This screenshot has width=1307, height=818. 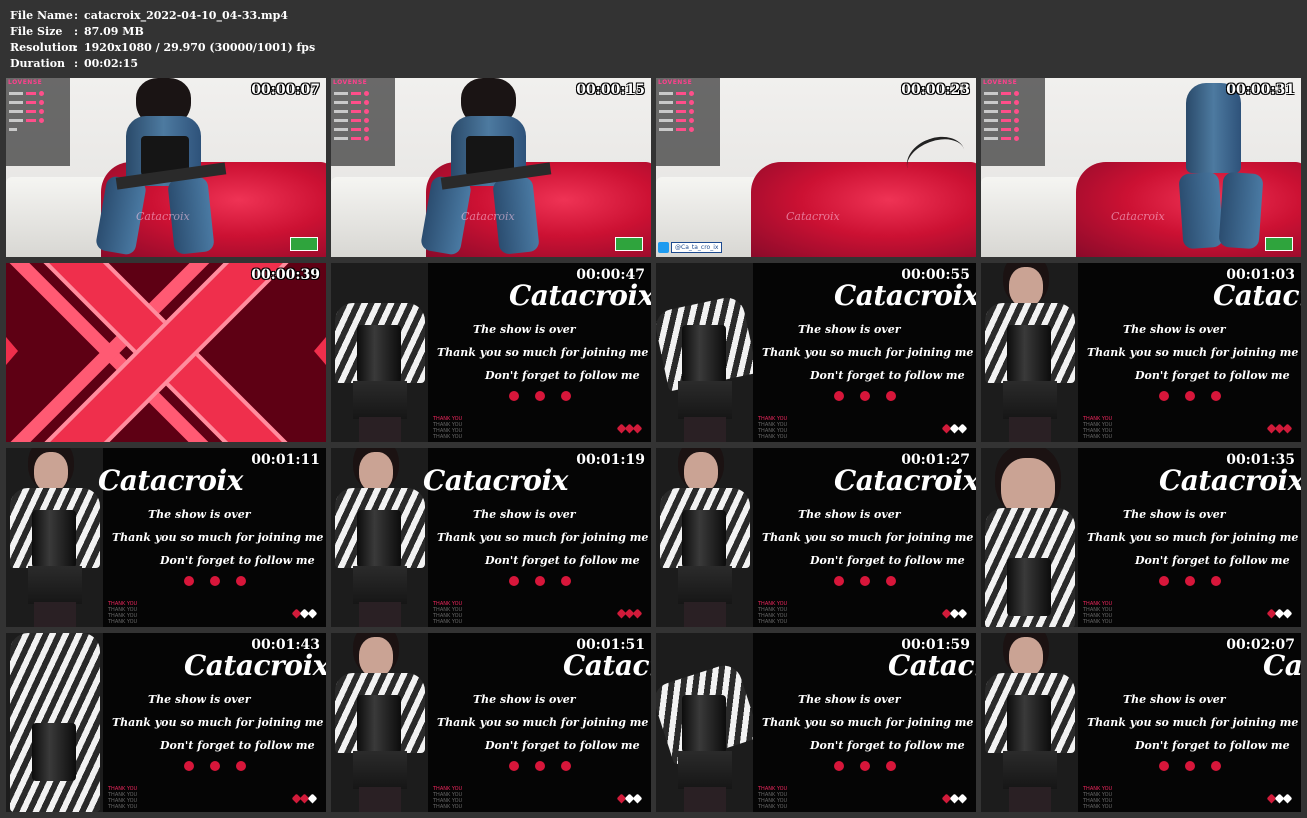 I want to click on timestamp: 00:01:03, so click(x=1260, y=275).